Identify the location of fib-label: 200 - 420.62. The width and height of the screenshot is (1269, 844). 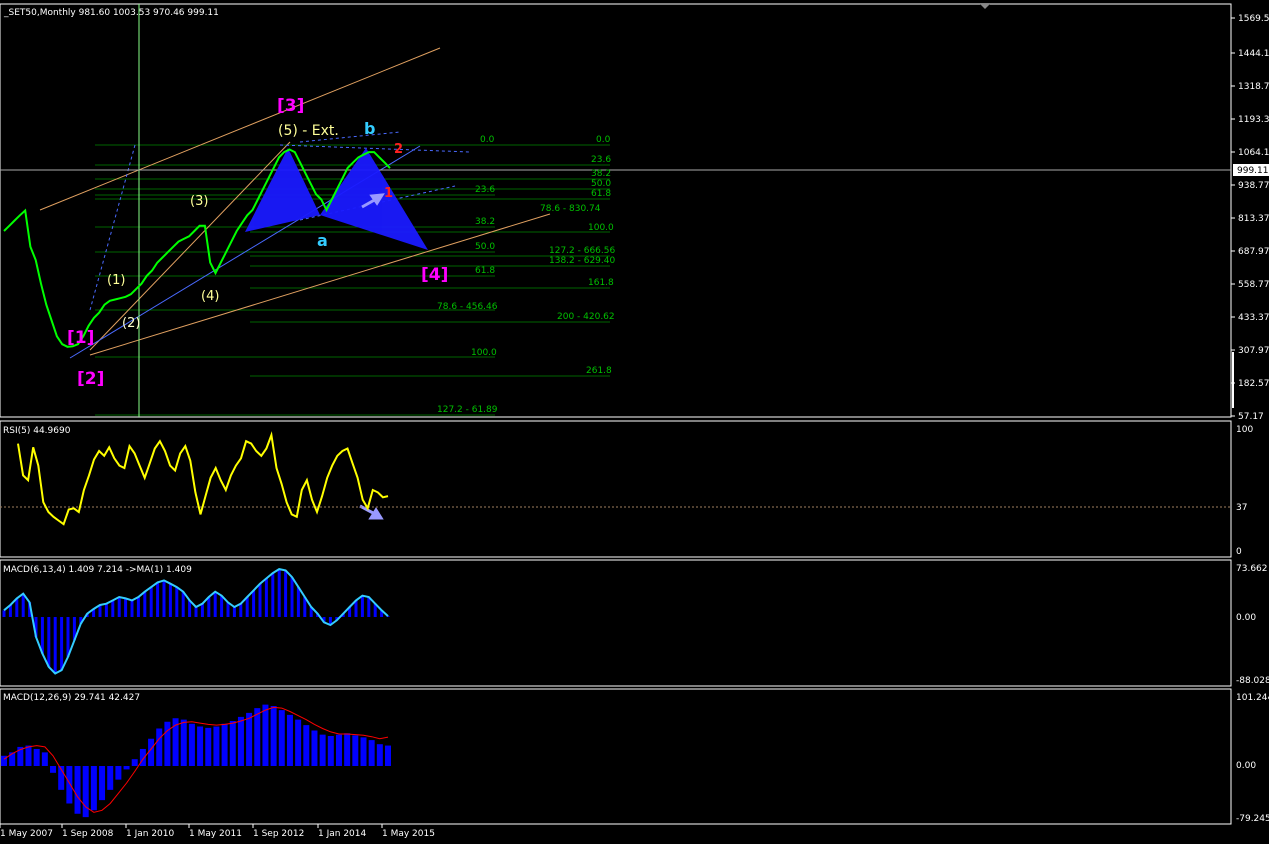
(586, 317).